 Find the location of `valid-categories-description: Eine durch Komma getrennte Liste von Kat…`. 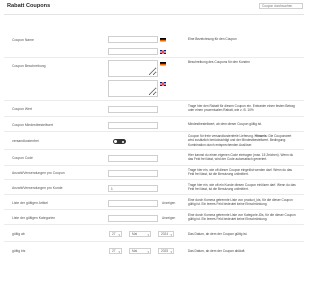

valid-categories-description: Eine durch Komma getrennte Liste von Kat… is located at coordinates (242, 217).